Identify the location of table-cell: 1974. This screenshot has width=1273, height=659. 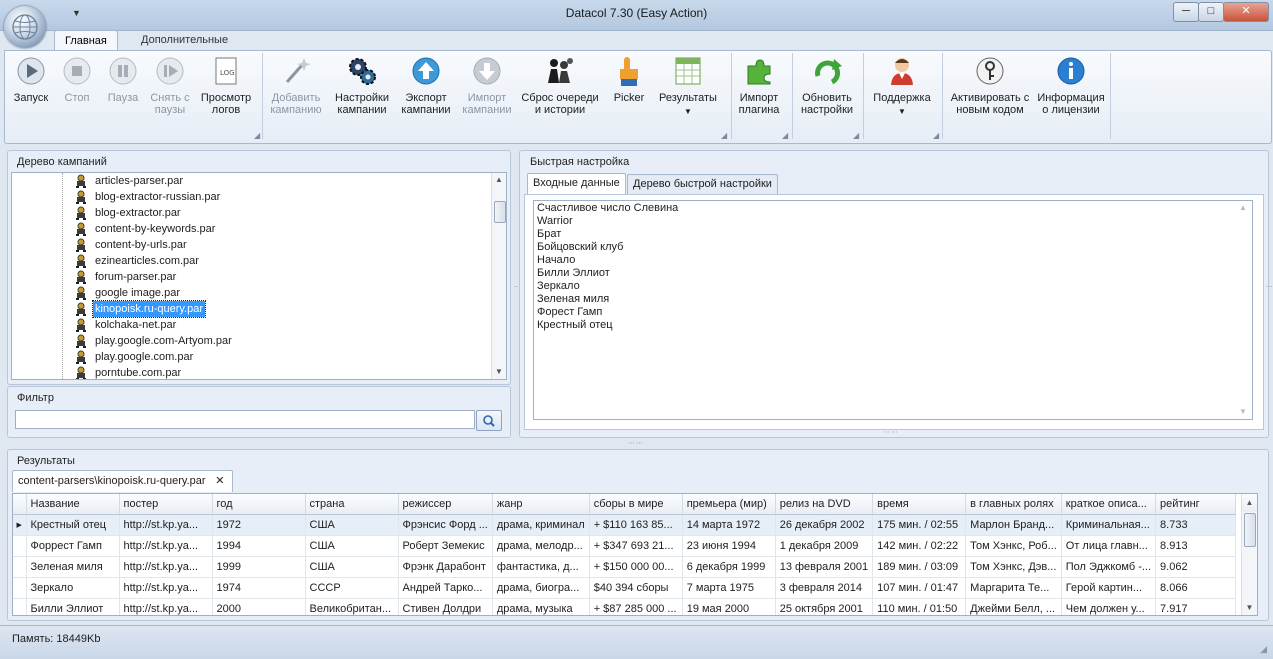
(259, 588).